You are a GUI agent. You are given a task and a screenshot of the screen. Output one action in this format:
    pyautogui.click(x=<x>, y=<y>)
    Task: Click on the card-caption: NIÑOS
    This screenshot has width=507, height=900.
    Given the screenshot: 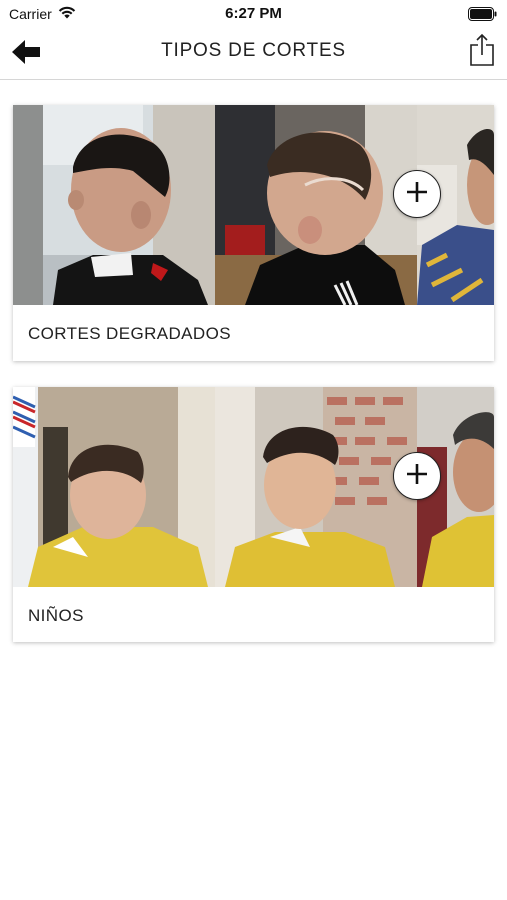 What is the action you would take?
    pyautogui.click(x=56, y=615)
    